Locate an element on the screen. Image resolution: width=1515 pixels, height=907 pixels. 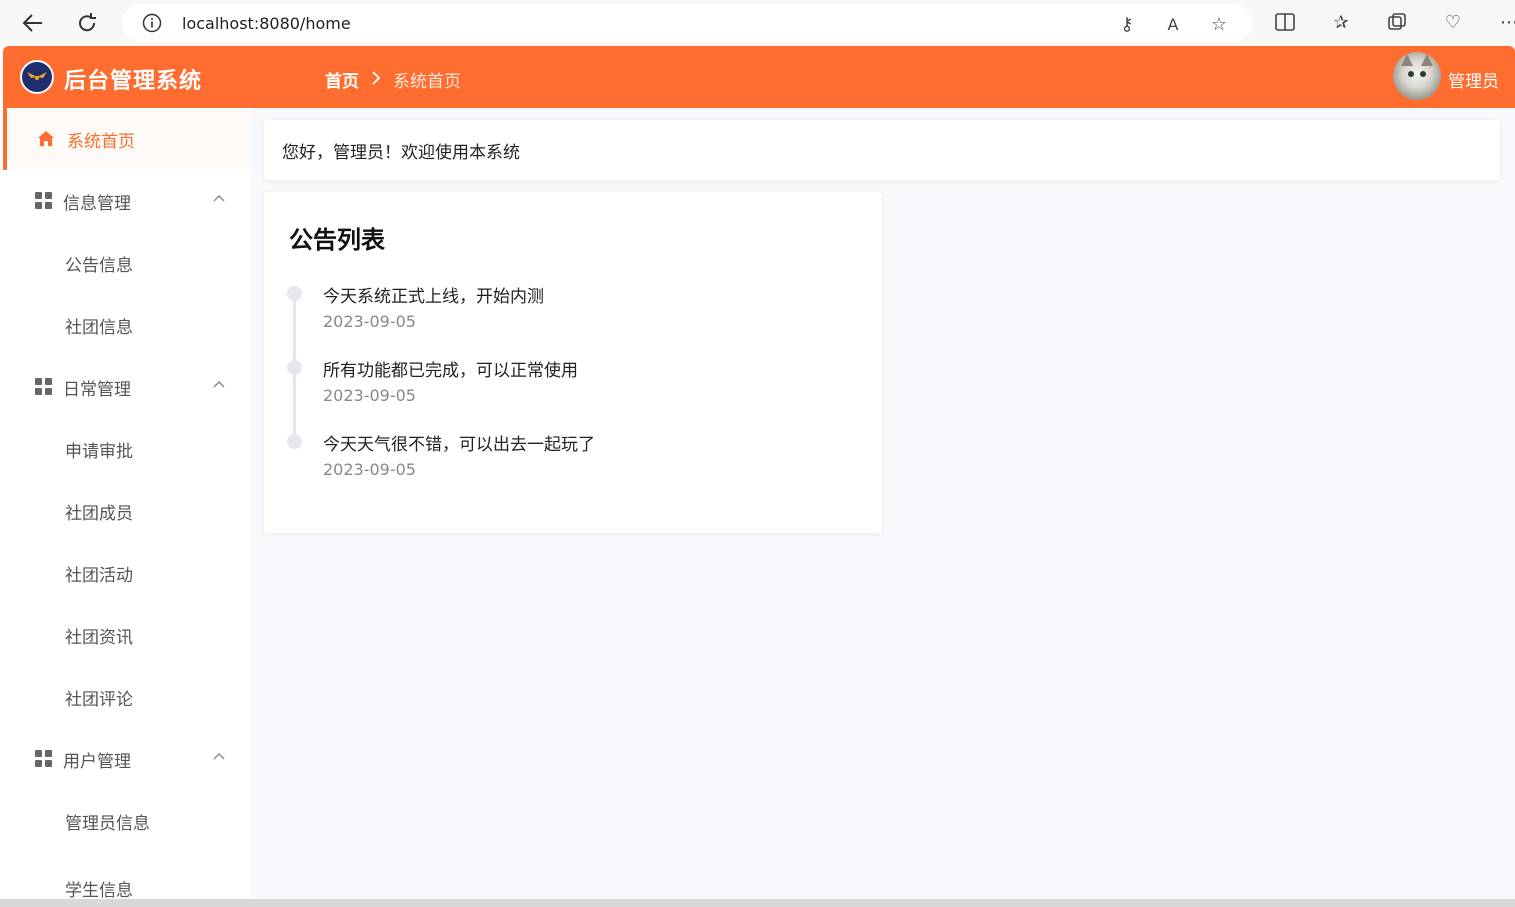
notice-content: 所有功能都已完成，可以正常使用 is located at coordinates (450, 371).